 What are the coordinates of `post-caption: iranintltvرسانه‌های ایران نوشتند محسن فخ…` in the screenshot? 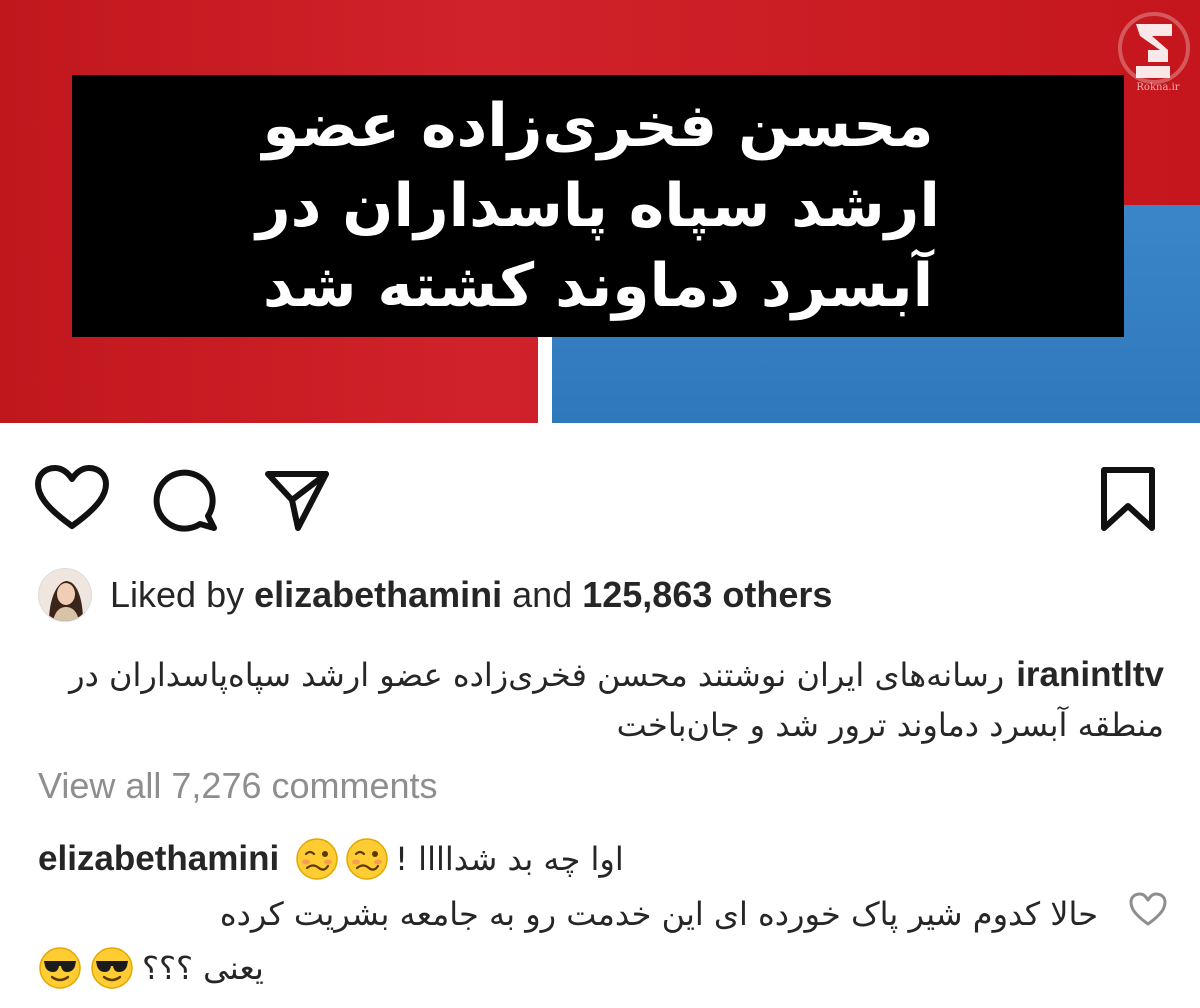 It's located at (601, 700).